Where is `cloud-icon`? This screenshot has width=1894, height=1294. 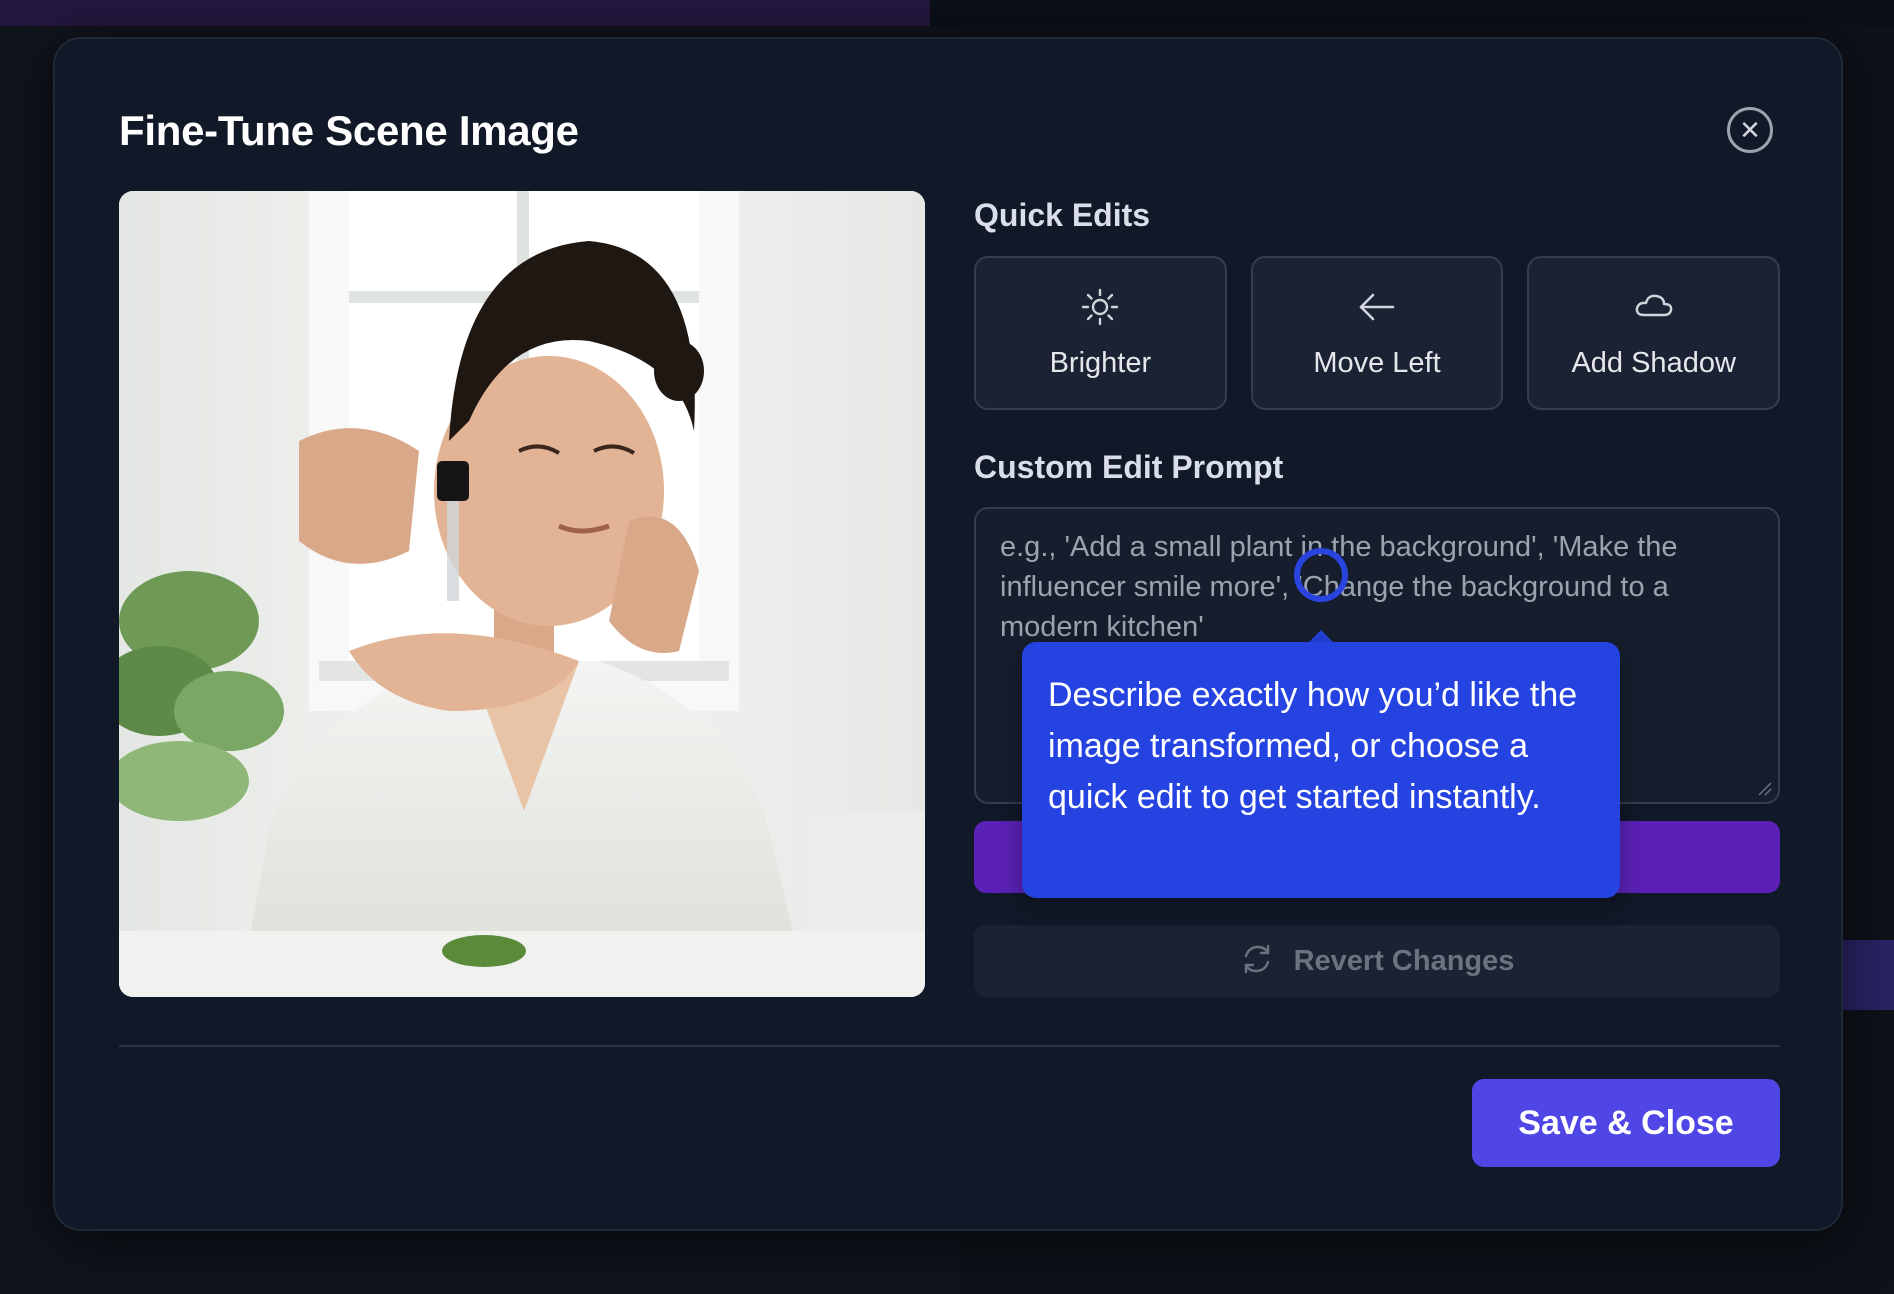
cloud-icon is located at coordinates (1654, 307).